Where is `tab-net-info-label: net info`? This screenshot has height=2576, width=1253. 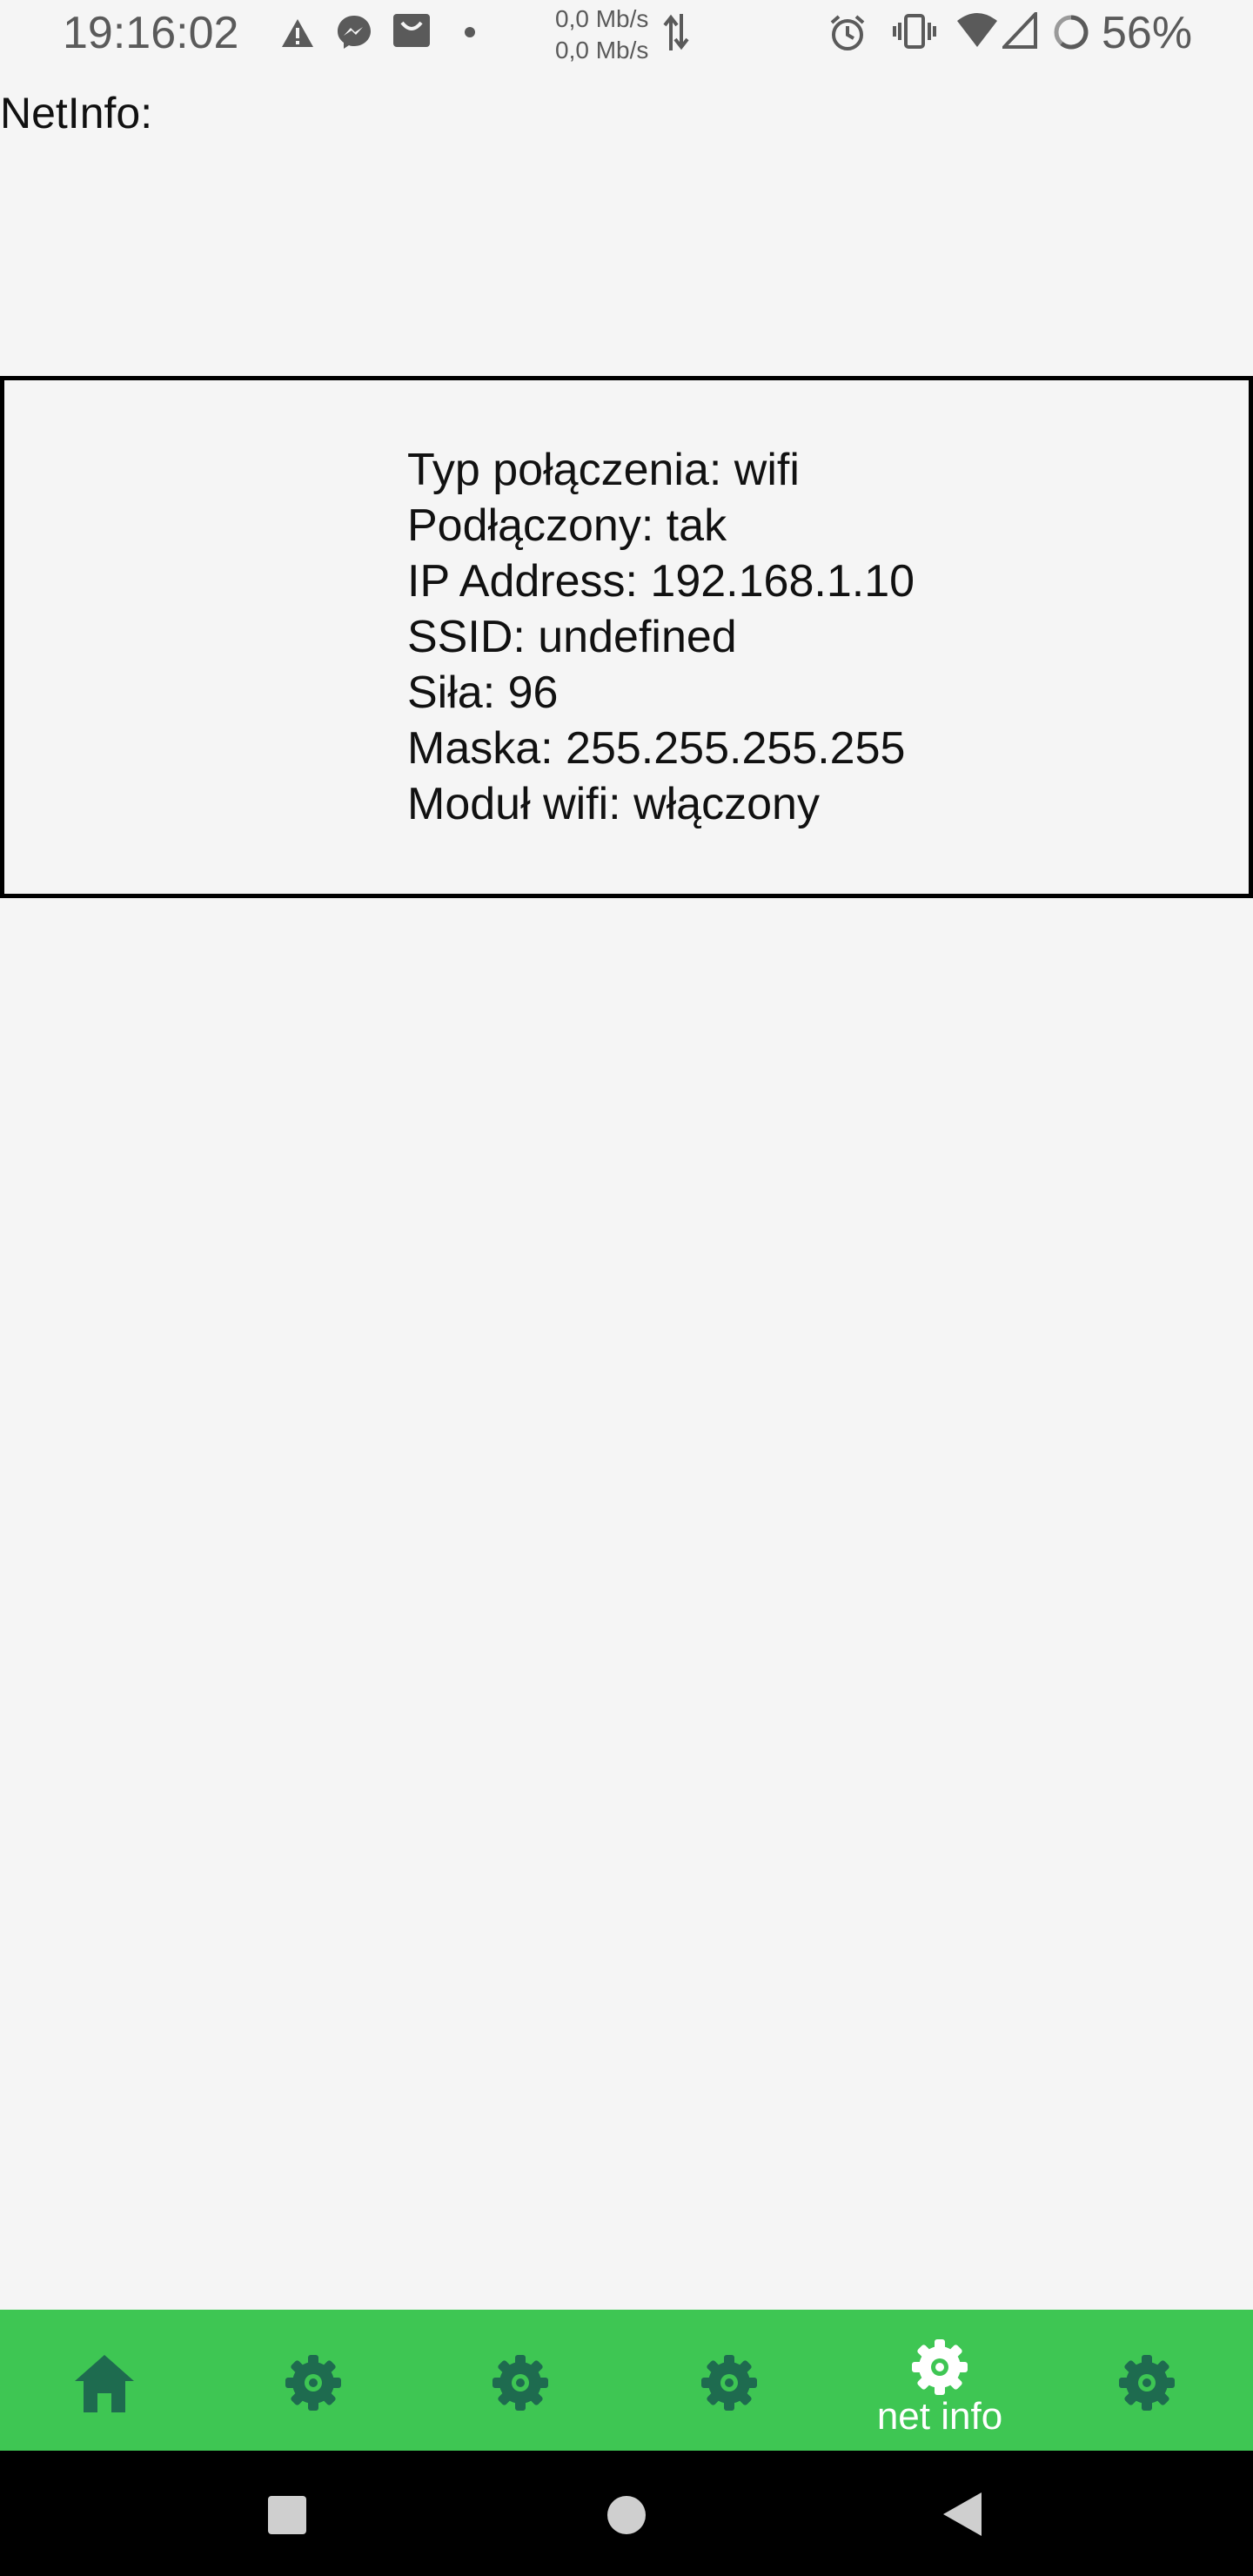 tab-net-info-label: net info is located at coordinates (939, 2417).